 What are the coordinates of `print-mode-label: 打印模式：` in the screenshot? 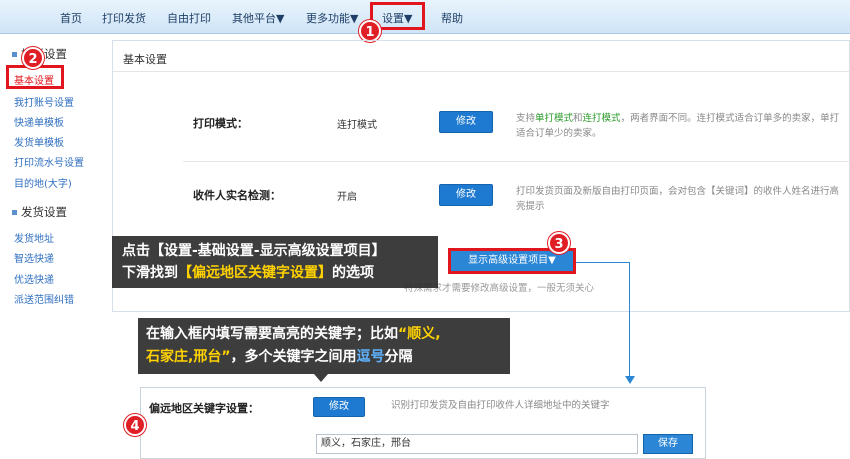 It's located at (220, 123).